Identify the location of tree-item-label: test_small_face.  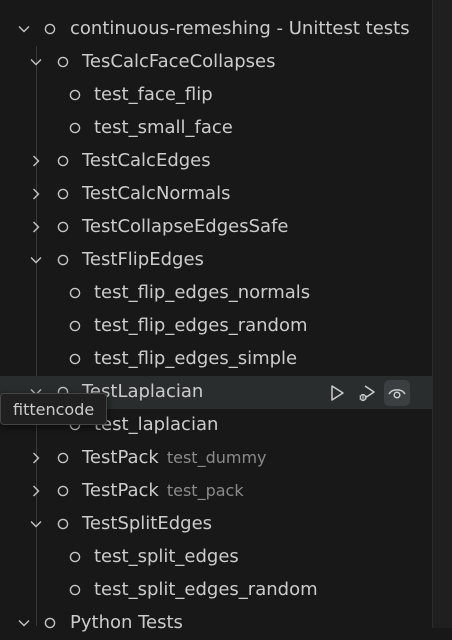
(163, 127).